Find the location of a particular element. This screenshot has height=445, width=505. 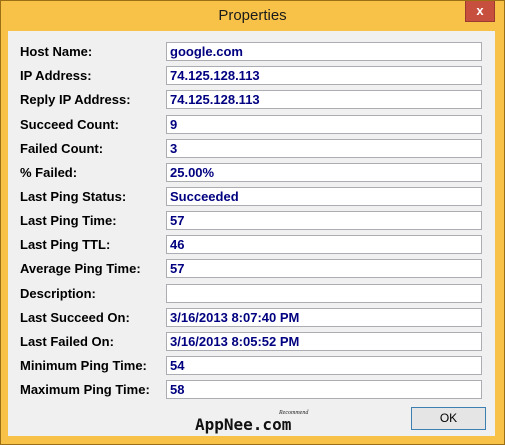

description-field is located at coordinates (324, 293).